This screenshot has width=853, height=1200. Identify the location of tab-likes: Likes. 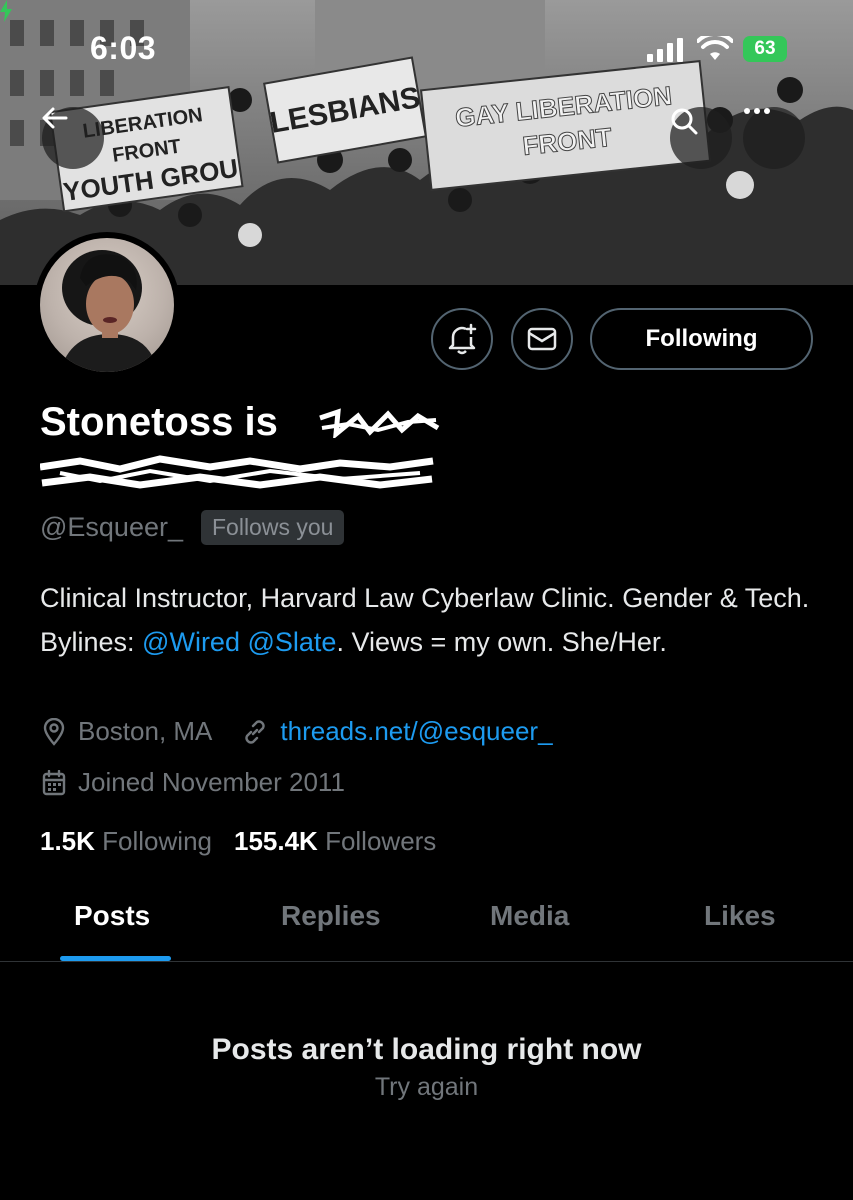
(740, 916).